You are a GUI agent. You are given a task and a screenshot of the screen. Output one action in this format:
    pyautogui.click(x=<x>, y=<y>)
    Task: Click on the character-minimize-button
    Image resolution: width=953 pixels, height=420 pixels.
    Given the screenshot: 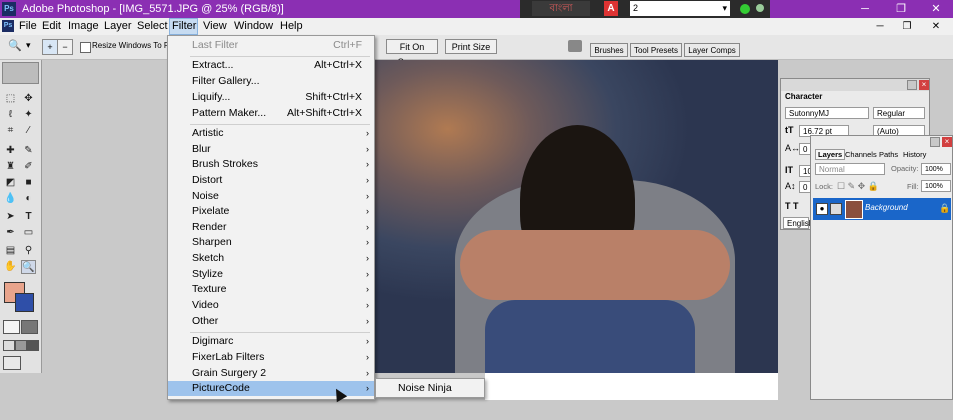 What is the action you would take?
    pyautogui.click(x=912, y=85)
    